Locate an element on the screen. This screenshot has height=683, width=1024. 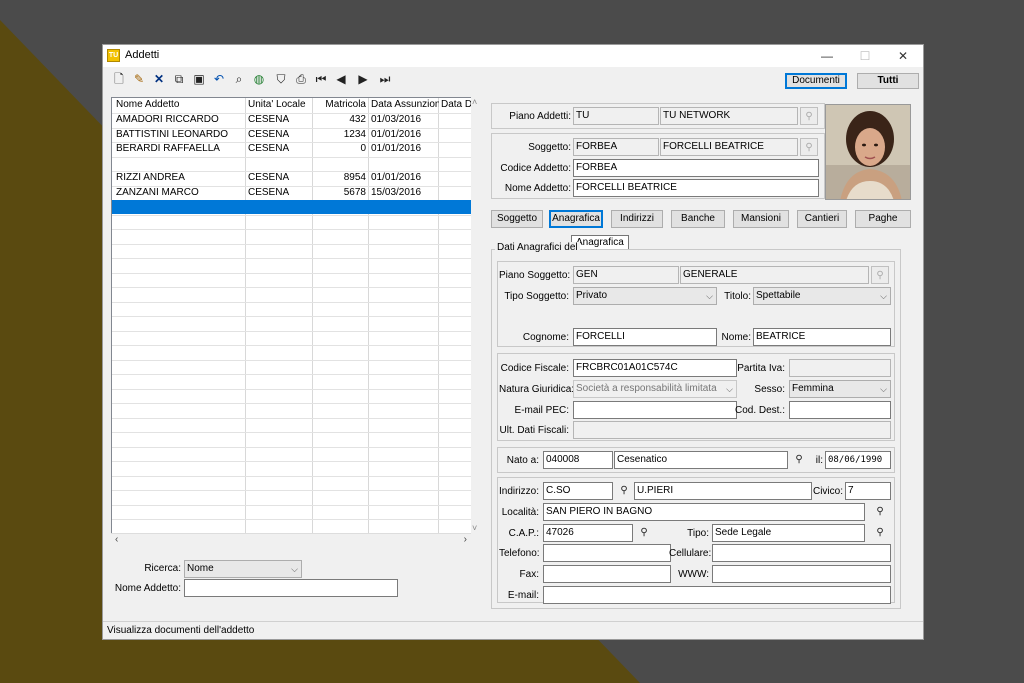
piano-addetti-name: TU NETWORK is located at coordinates (729, 116).